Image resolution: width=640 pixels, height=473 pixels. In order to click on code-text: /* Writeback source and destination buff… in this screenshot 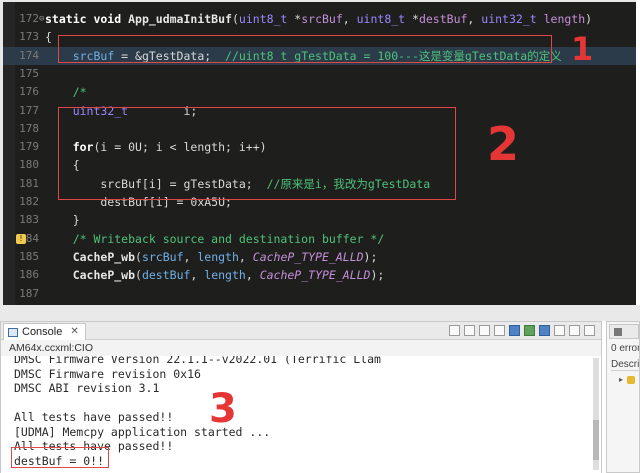, I will do `click(215, 239)`.